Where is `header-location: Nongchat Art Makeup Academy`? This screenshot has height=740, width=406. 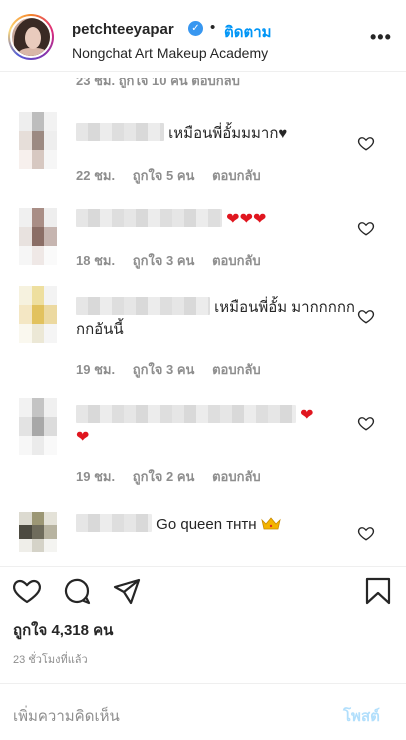
header-location: Nongchat Art Makeup Academy is located at coordinates (170, 53).